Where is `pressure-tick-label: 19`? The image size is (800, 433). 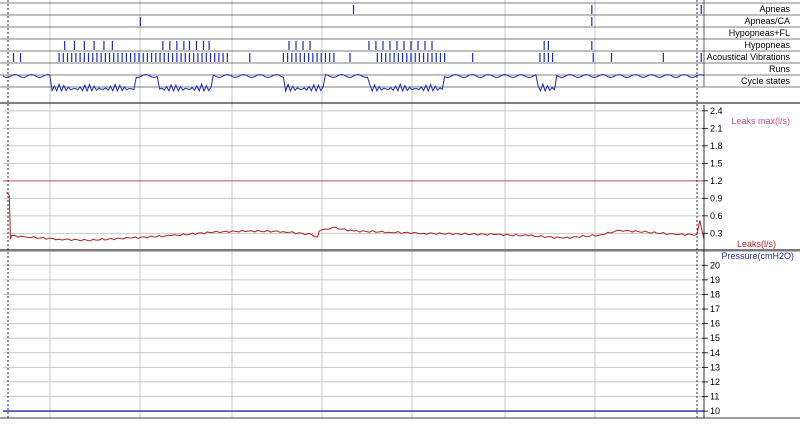 pressure-tick-label: 19 is located at coordinates (715, 280).